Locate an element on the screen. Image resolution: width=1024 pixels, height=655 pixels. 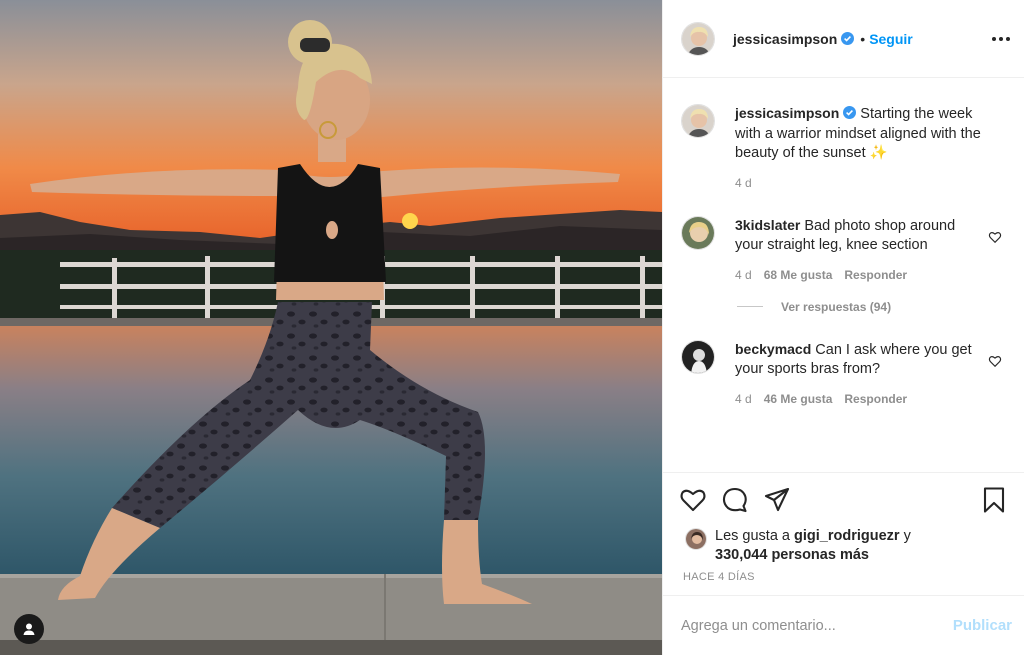
comment-likes: 46 Me gusta is located at coordinates (798, 399).